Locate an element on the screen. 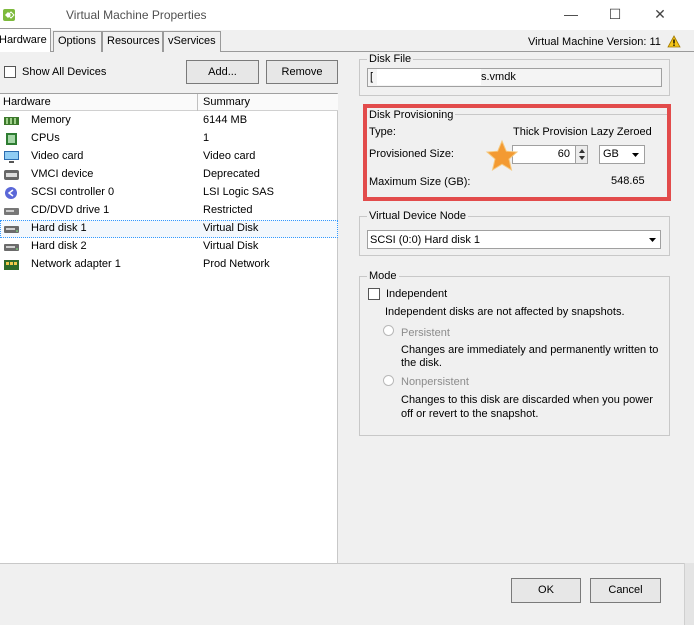 The image size is (694, 625). hardware-row-name: CD/DVD drive 1 is located at coordinates (70, 210).